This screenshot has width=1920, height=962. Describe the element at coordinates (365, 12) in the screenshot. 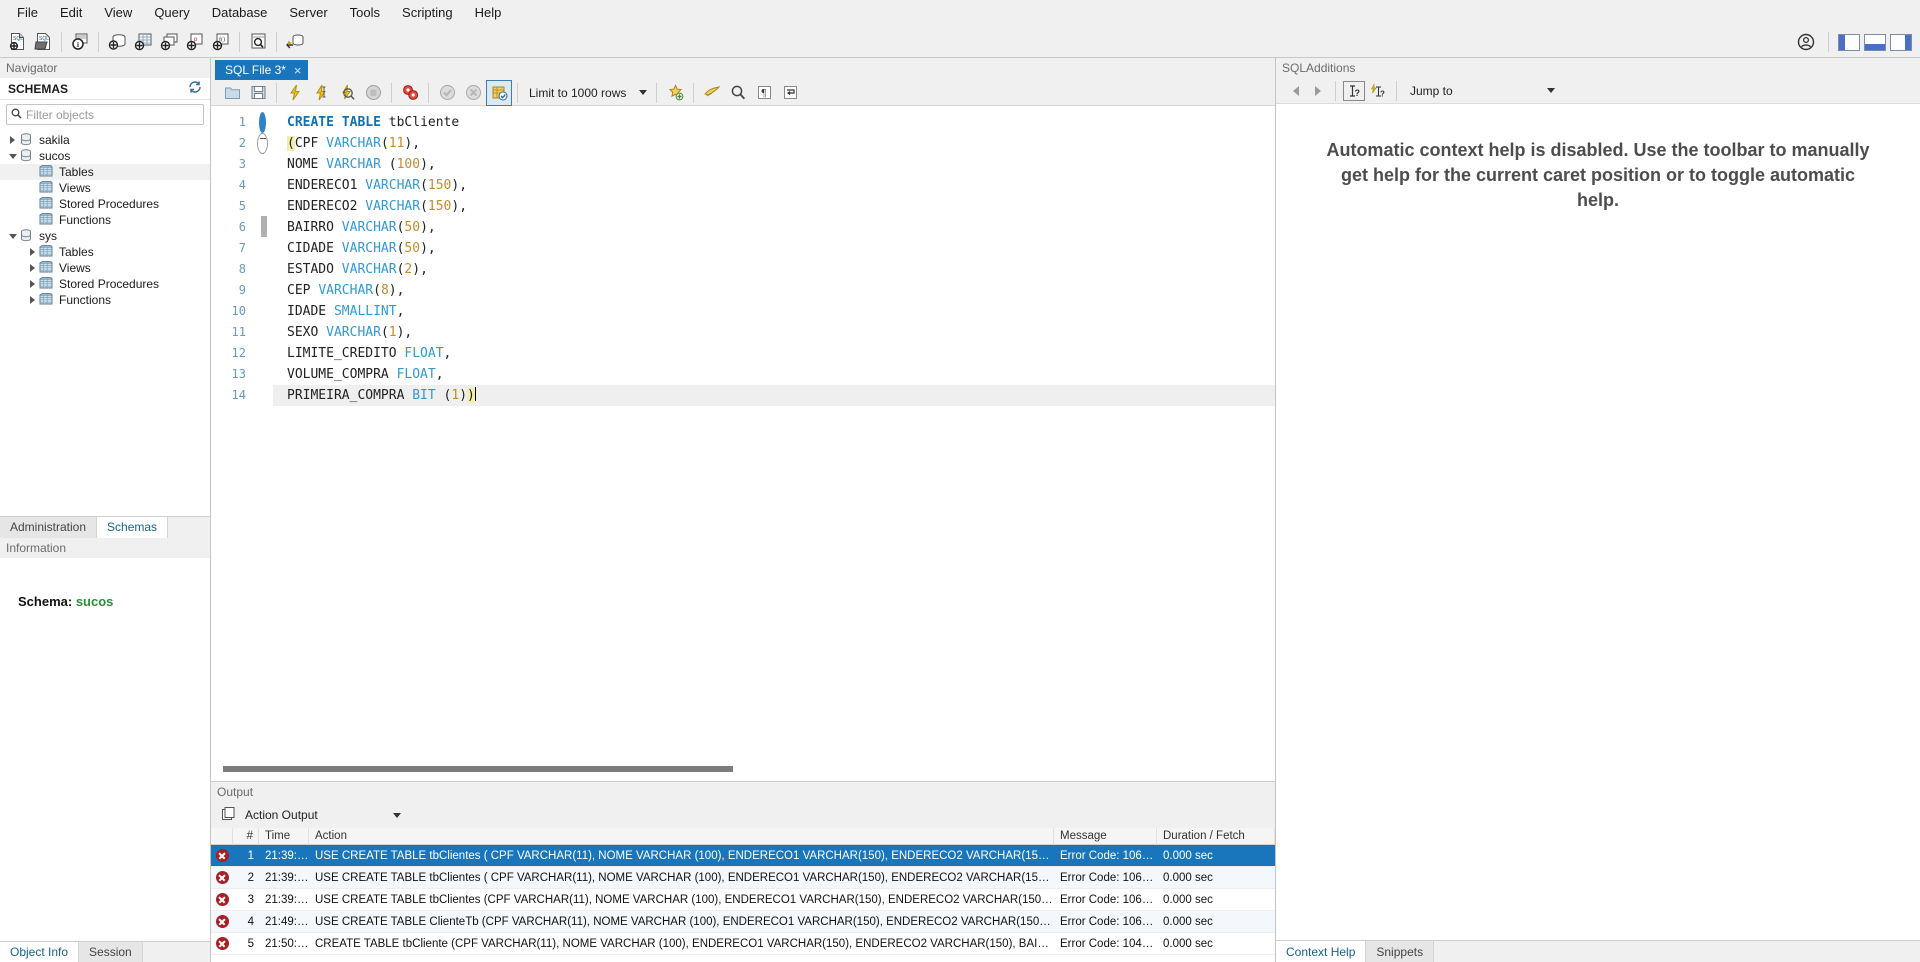

I see `menu-tools: Tools` at that location.